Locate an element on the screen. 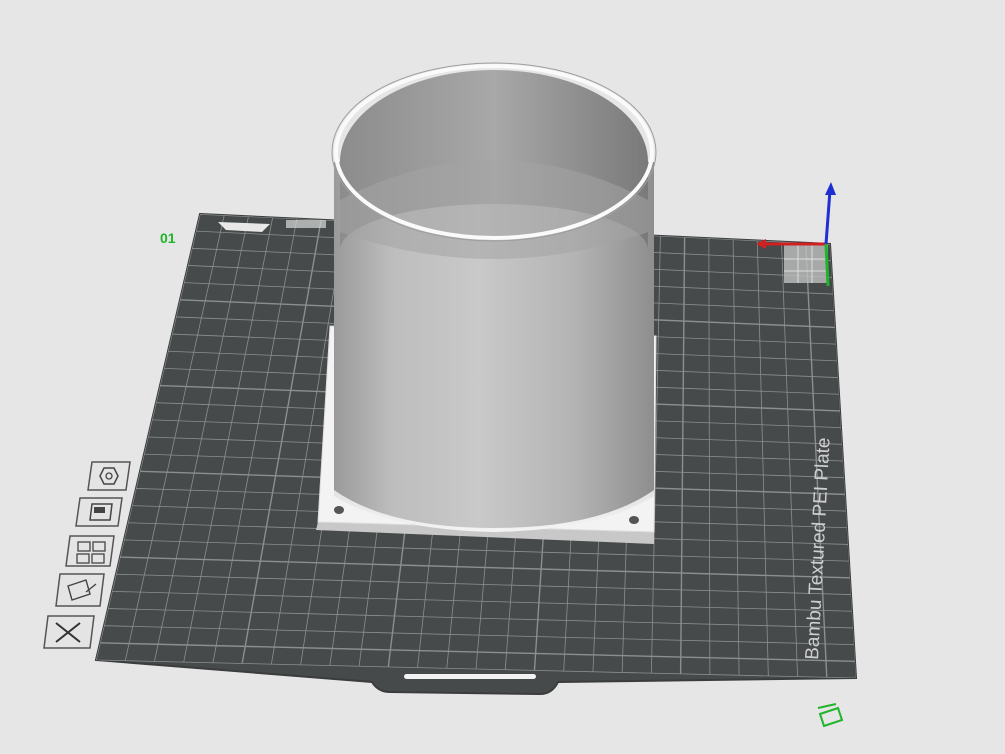  y-axis-line is located at coordinates (827, 265).